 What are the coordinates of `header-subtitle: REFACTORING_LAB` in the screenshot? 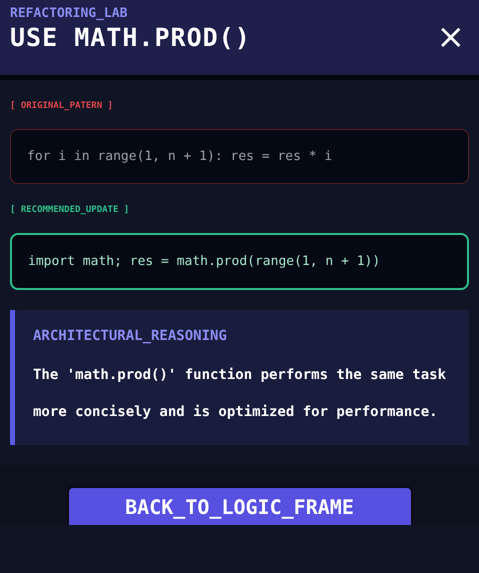 It's located at (69, 14).